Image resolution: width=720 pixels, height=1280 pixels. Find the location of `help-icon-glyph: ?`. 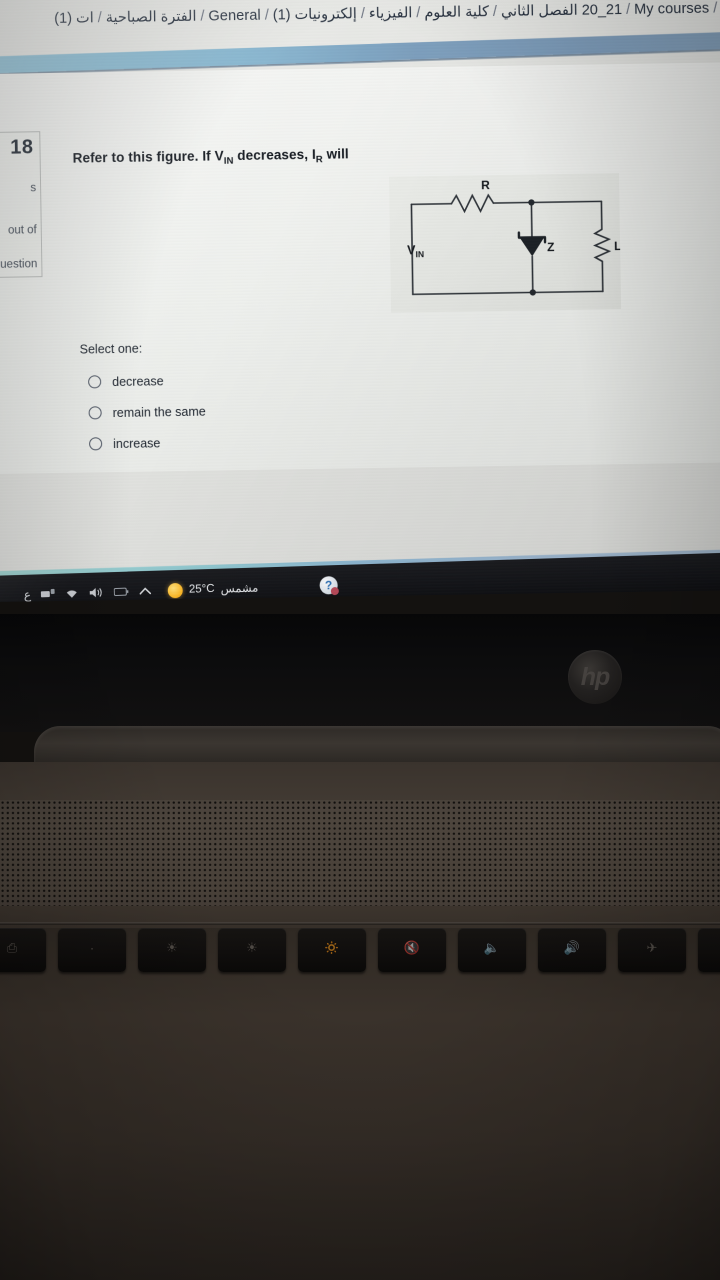

help-icon-glyph: ? is located at coordinates (328, 585).